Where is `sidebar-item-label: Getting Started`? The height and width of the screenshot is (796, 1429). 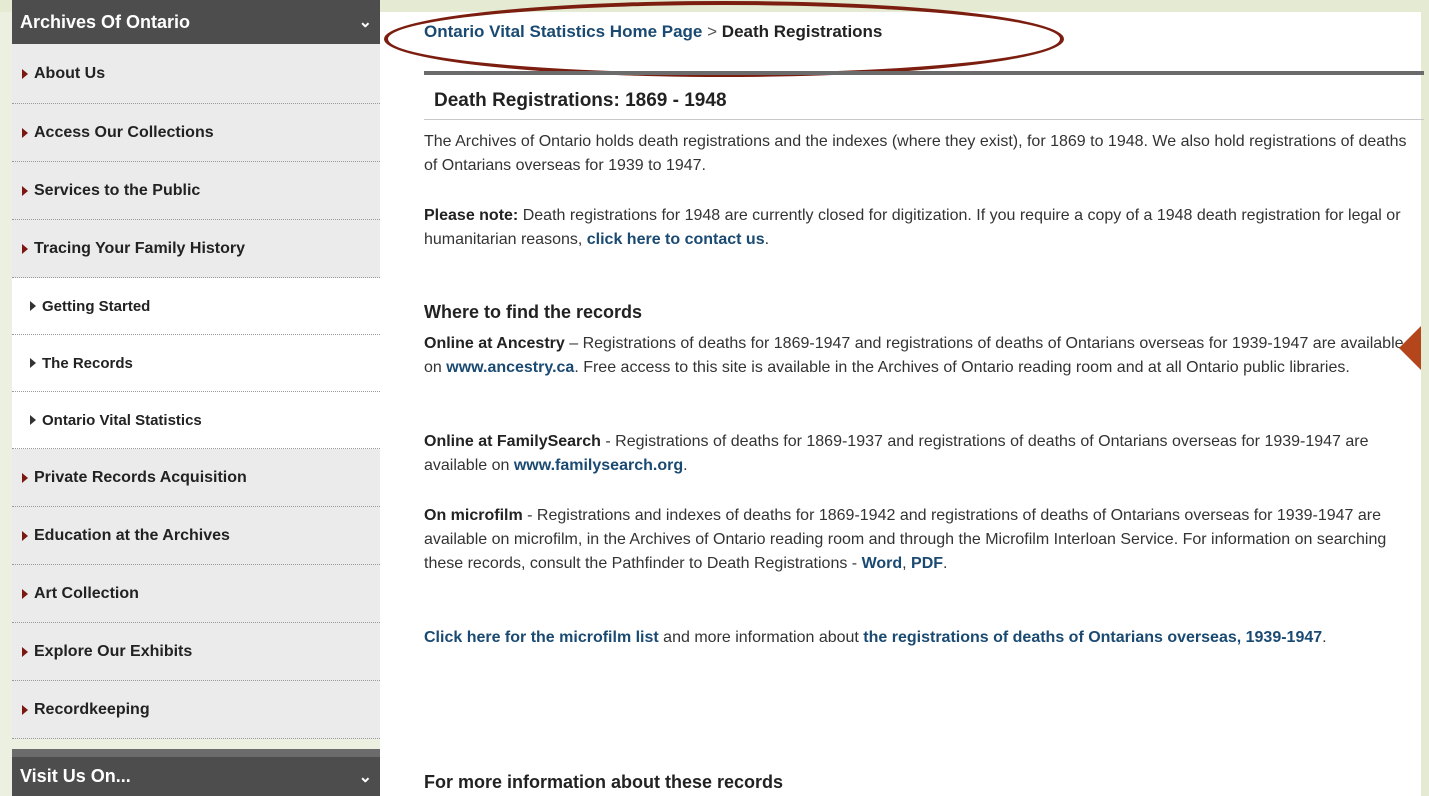 sidebar-item-label: Getting Started is located at coordinates (96, 306).